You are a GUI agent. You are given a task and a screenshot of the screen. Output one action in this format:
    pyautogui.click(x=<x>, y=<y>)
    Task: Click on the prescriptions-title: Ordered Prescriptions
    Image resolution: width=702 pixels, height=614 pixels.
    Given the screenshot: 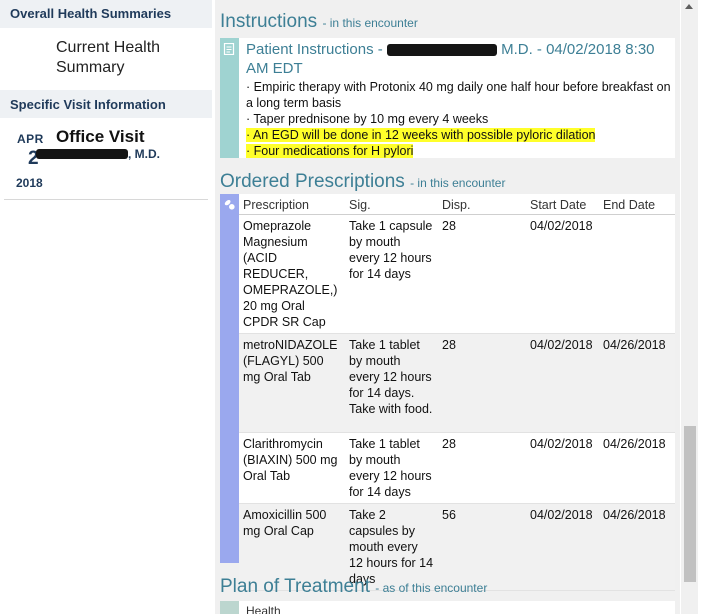 What is the action you would take?
    pyautogui.click(x=312, y=181)
    